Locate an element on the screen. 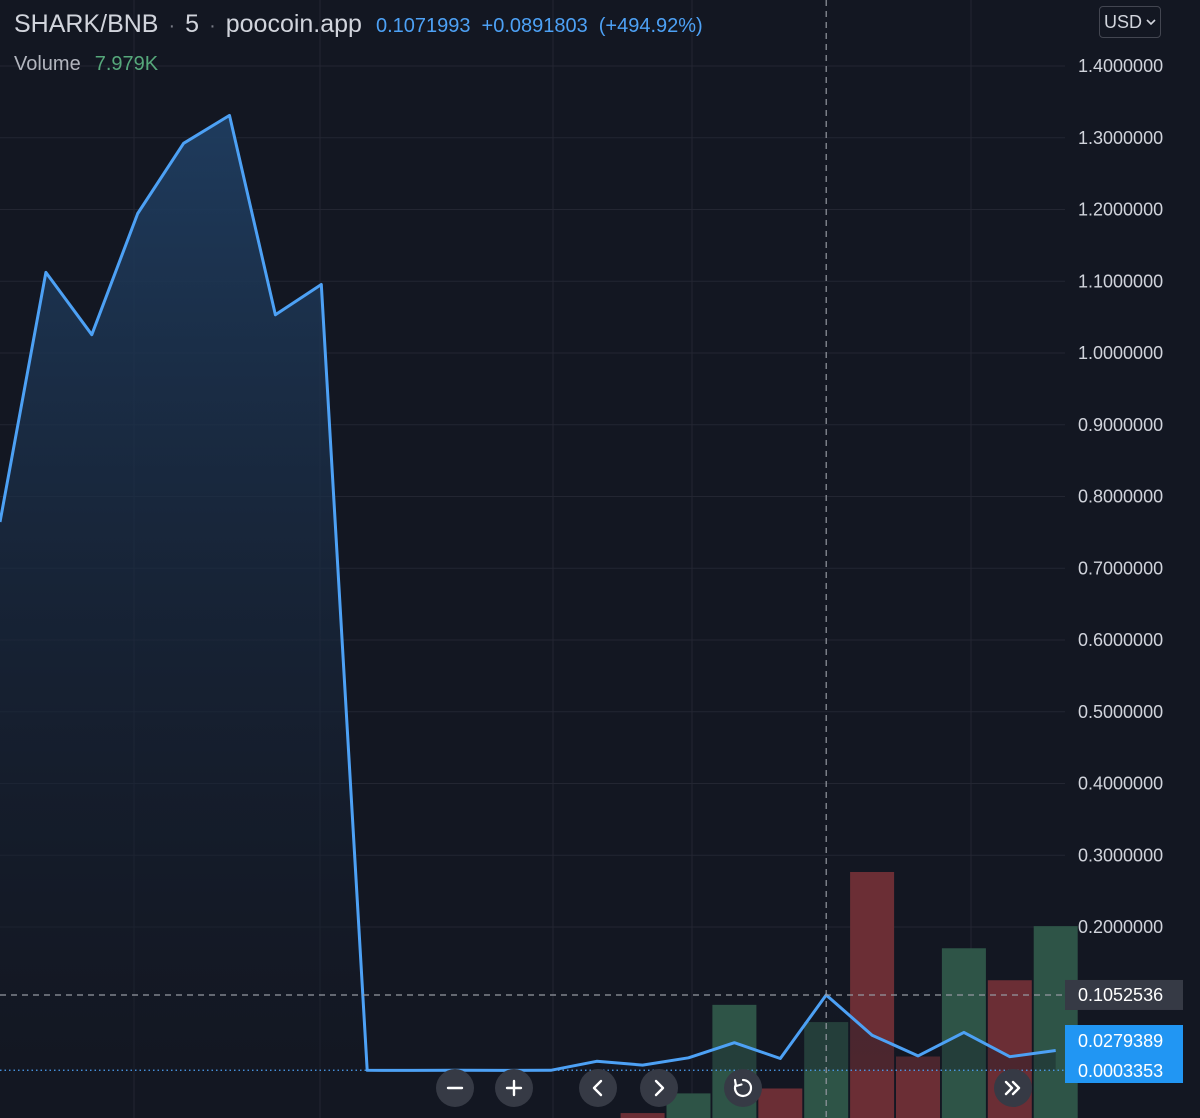  currency-button: USD is located at coordinates (1130, 22).